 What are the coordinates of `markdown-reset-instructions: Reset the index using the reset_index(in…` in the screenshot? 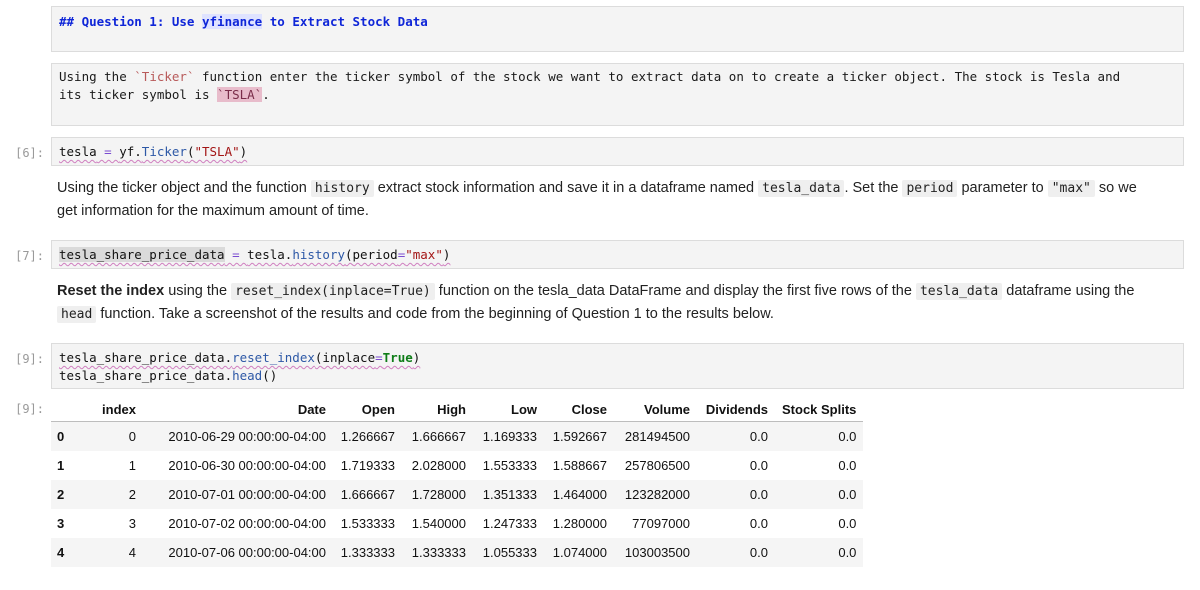 It's located at (607, 303).